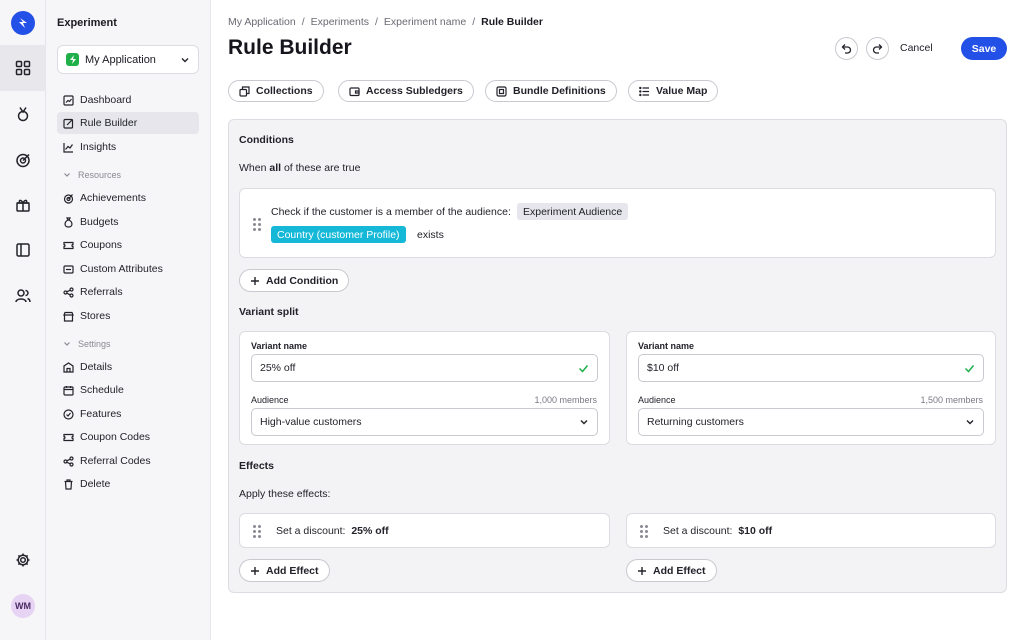 The image size is (1024, 640). I want to click on effect-card: Set a discount: $10 off, so click(811, 530).